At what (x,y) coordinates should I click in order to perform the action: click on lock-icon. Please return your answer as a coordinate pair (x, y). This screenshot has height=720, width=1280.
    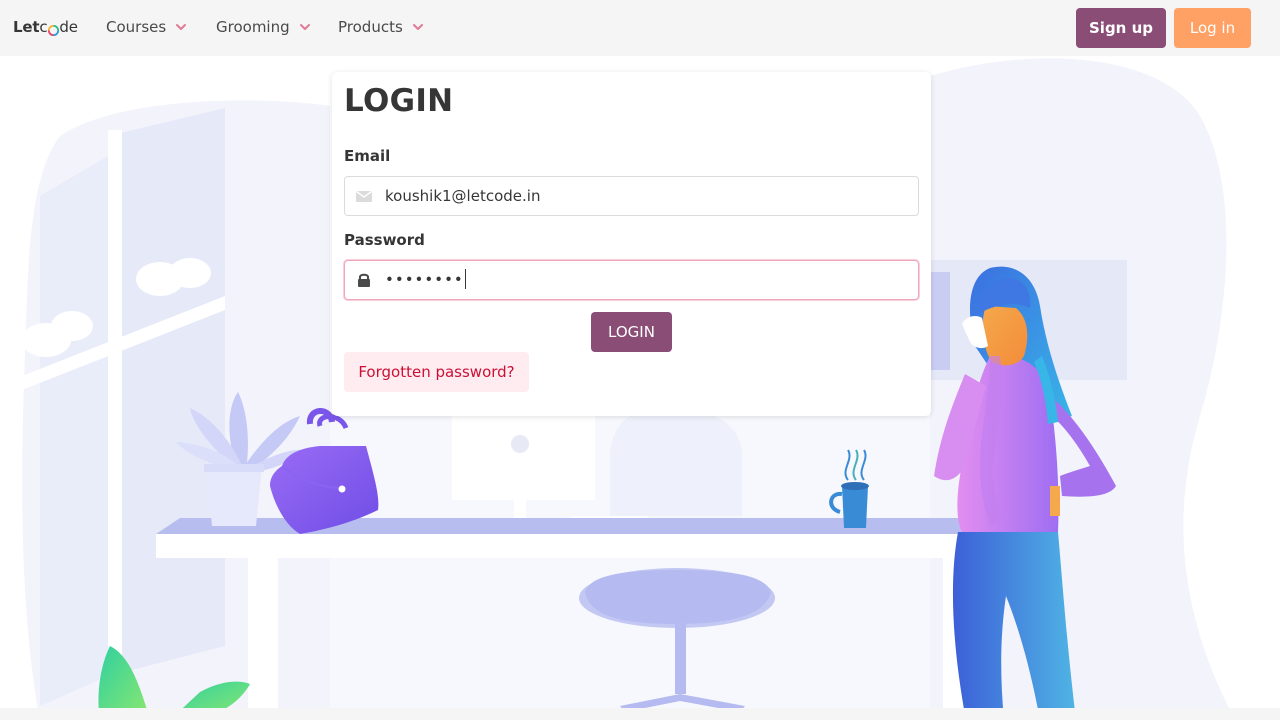
    Looking at the image, I should click on (364, 280).